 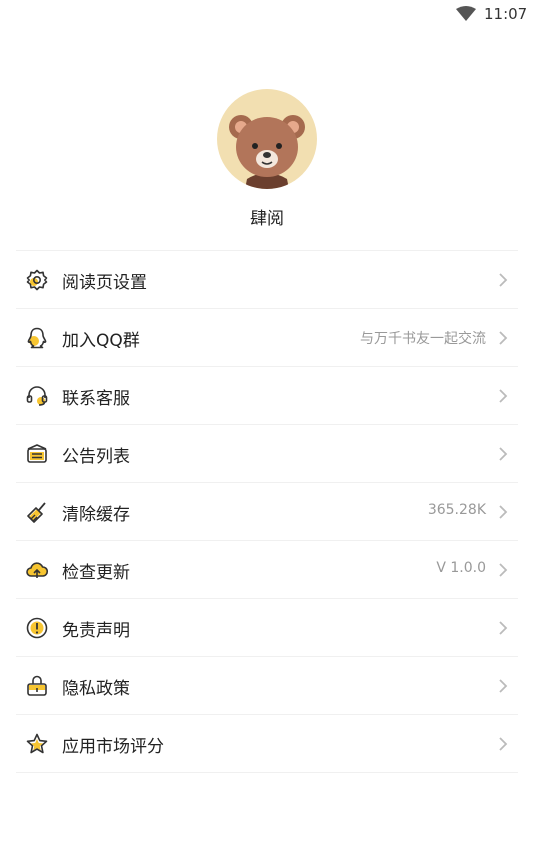 What do you see at coordinates (96, 631) in the screenshot?
I see `menu-item-label: 免责声明` at bounding box center [96, 631].